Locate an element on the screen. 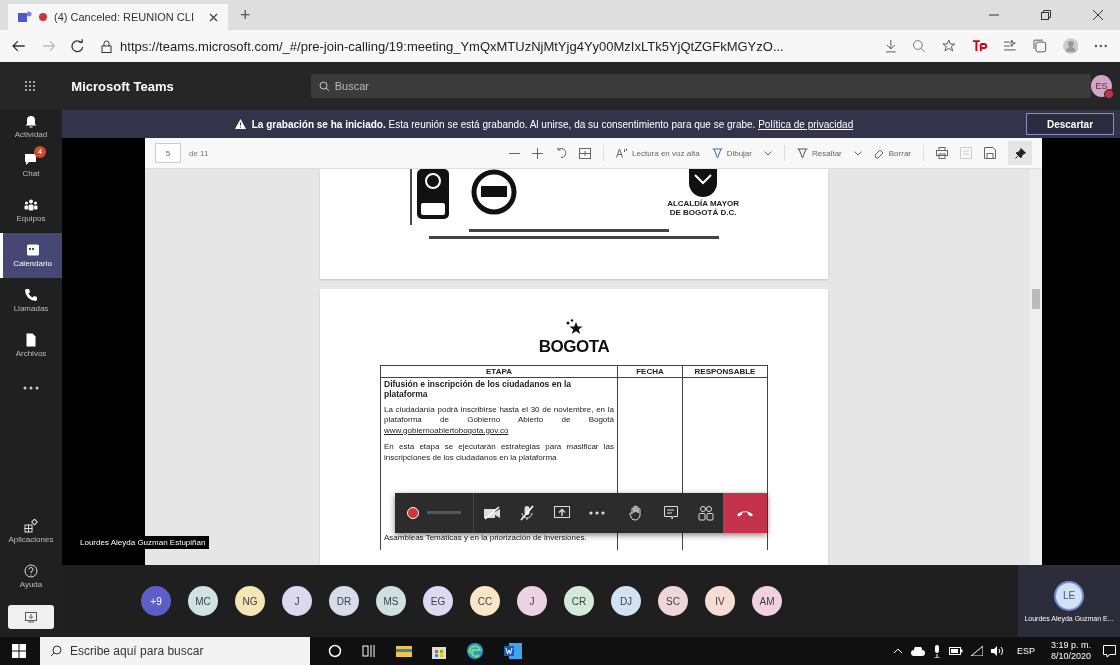  zoom-icon is located at coordinates (919, 46).